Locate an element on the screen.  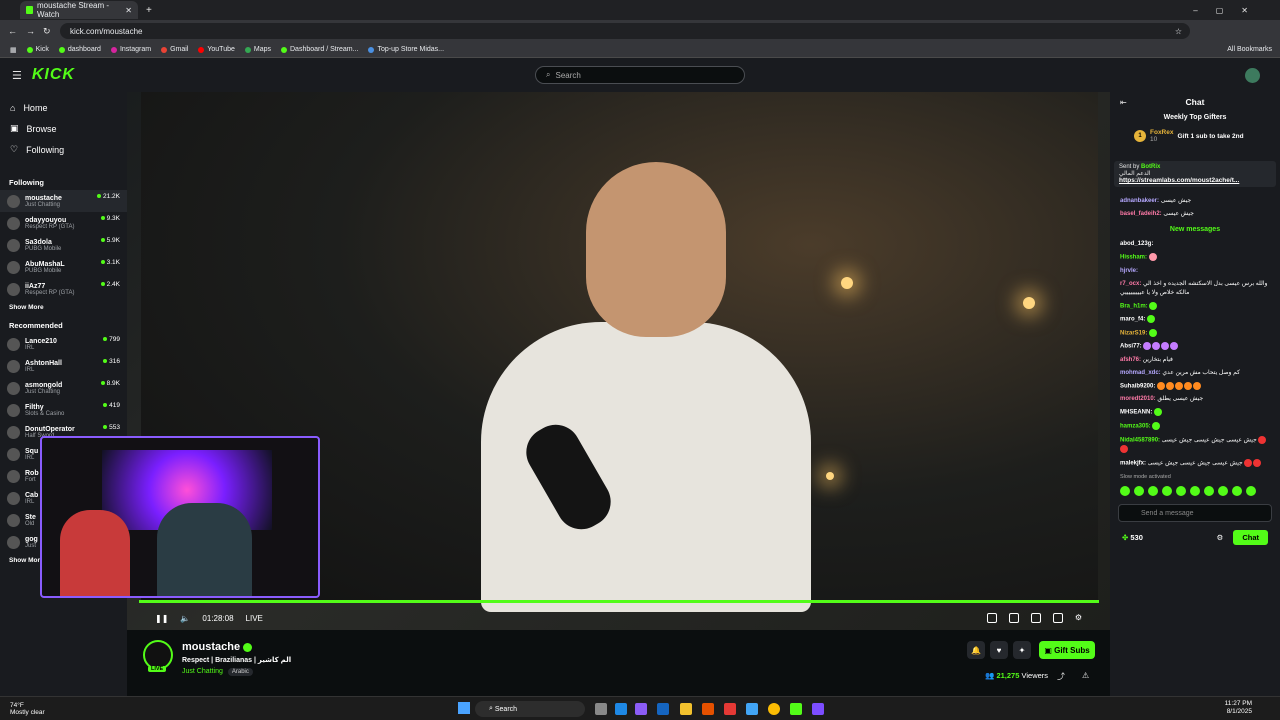
copilot-icon is located at coordinates (641, 709).